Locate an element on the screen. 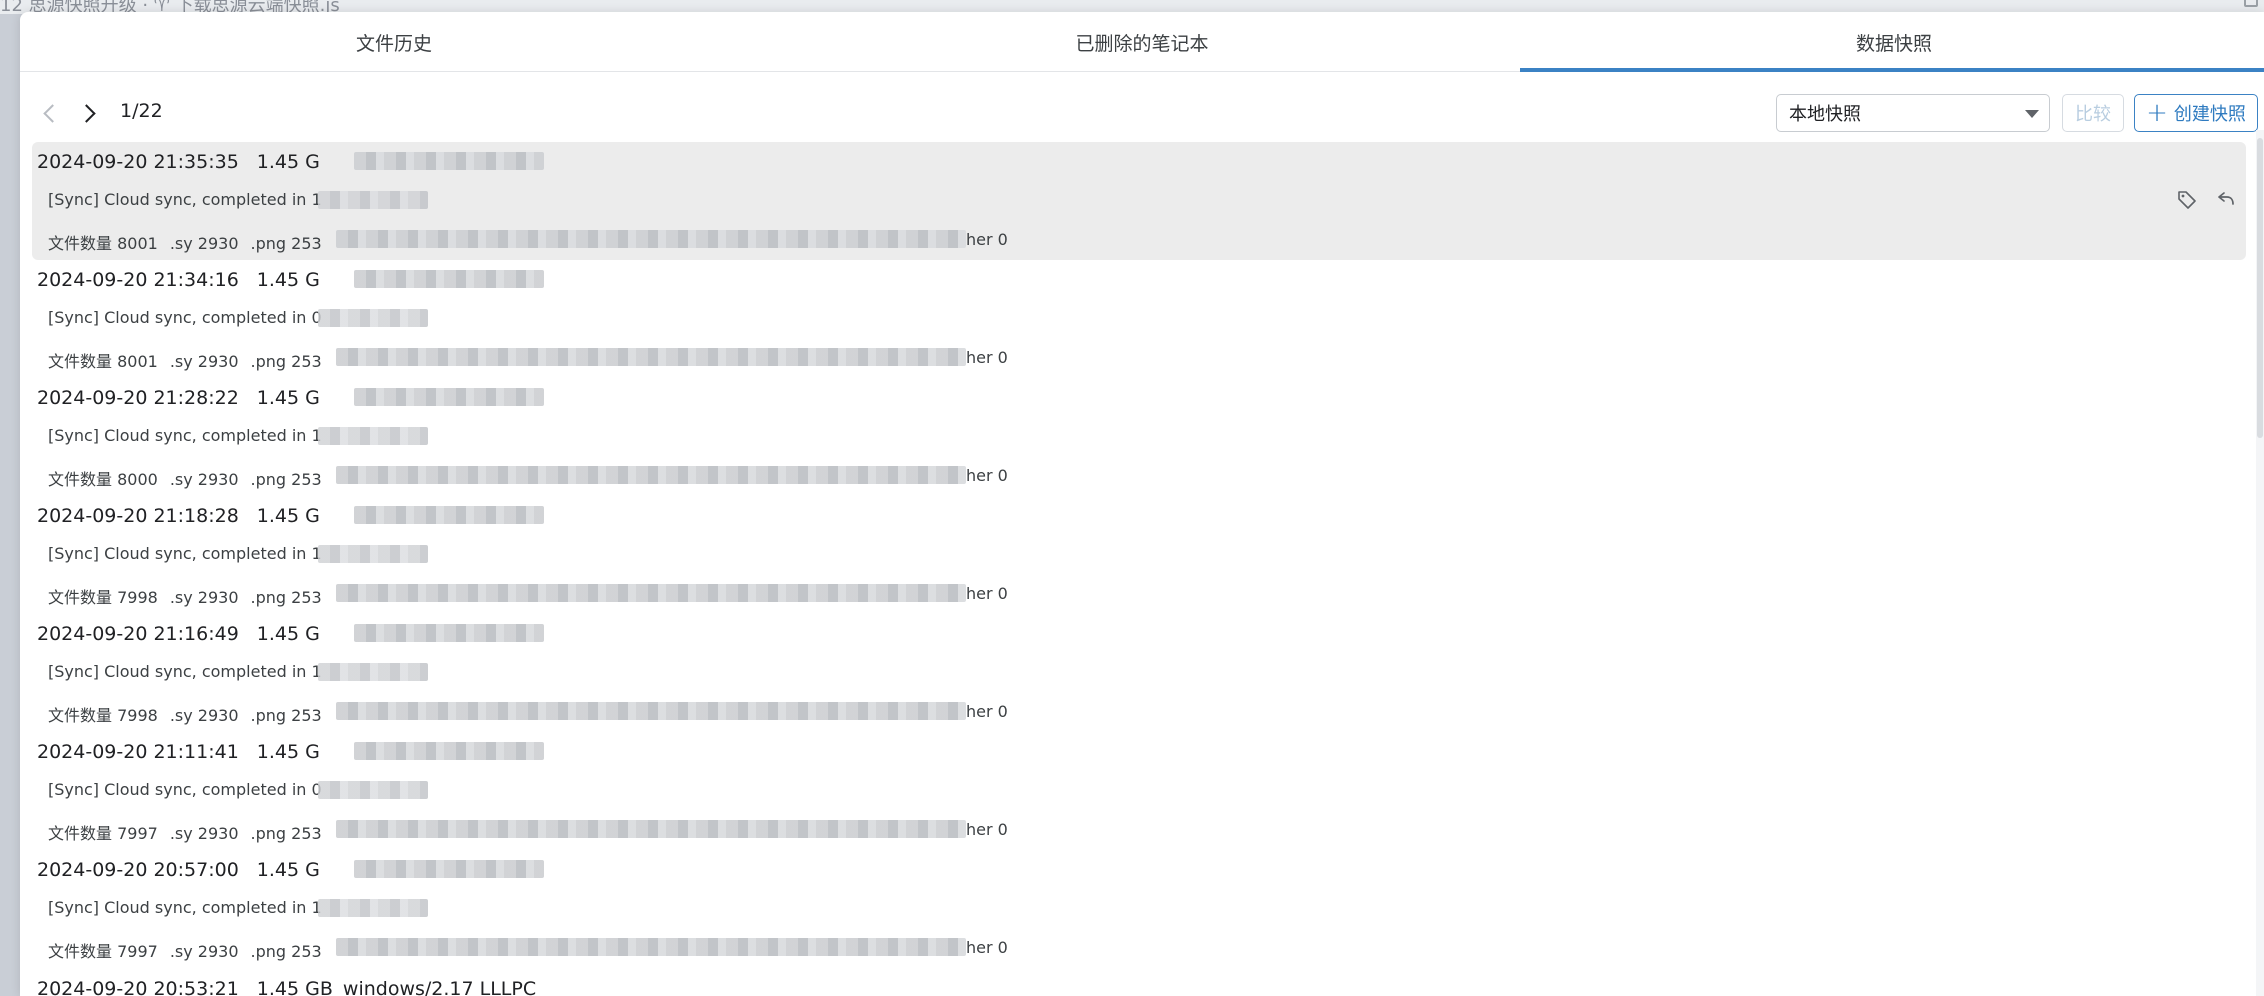 This screenshot has height=996, width=2264. snapshot-time: 2024-09-20 21:16:49 is located at coordinates (138, 634).